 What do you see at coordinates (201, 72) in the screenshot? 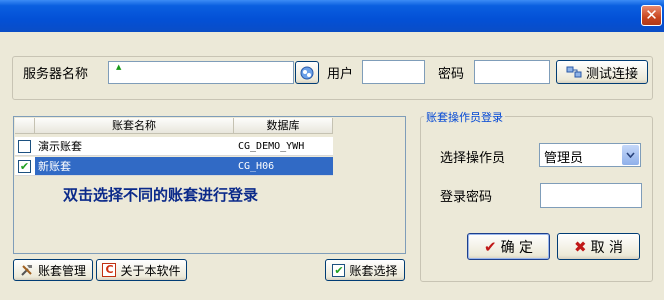
I see `server-name-input: ▲` at bounding box center [201, 72].